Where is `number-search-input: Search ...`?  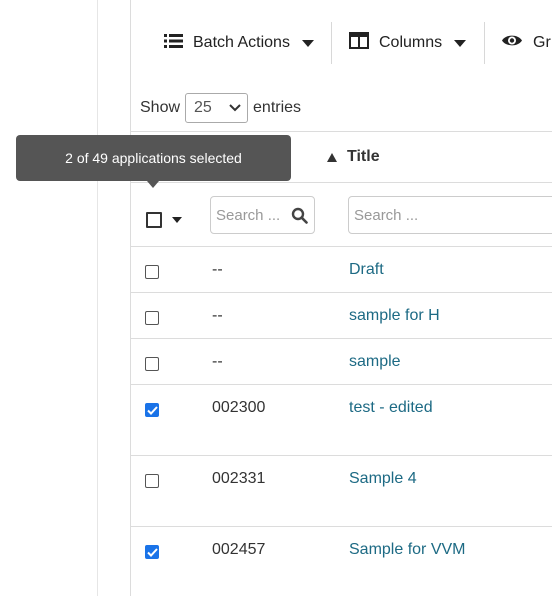 number-search-input: Search ... is located at coordinates (262, 215).